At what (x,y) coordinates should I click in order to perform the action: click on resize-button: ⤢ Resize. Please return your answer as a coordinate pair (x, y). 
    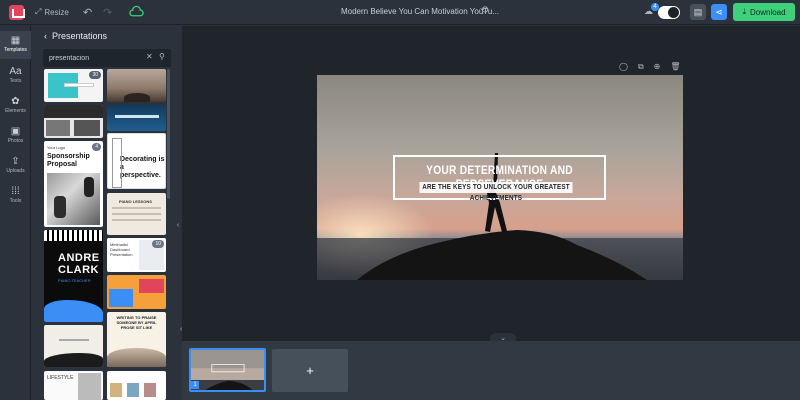
    Looking at the image, I should click on (52, 12).